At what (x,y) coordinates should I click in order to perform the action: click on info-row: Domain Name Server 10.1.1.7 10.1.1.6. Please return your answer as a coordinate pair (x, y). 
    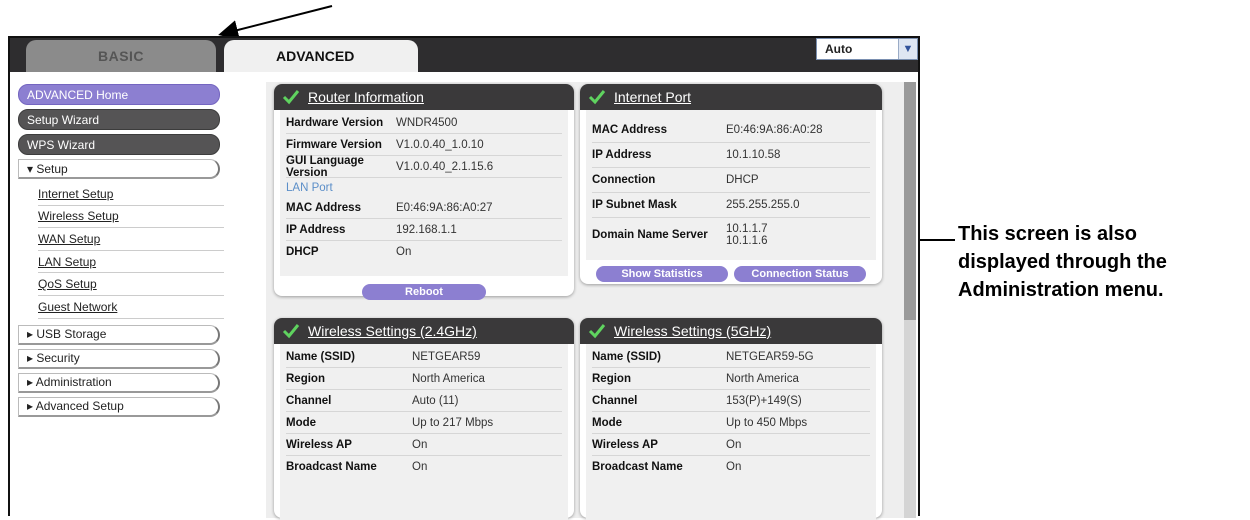
    Looking at the image, I should click on (731, 235).